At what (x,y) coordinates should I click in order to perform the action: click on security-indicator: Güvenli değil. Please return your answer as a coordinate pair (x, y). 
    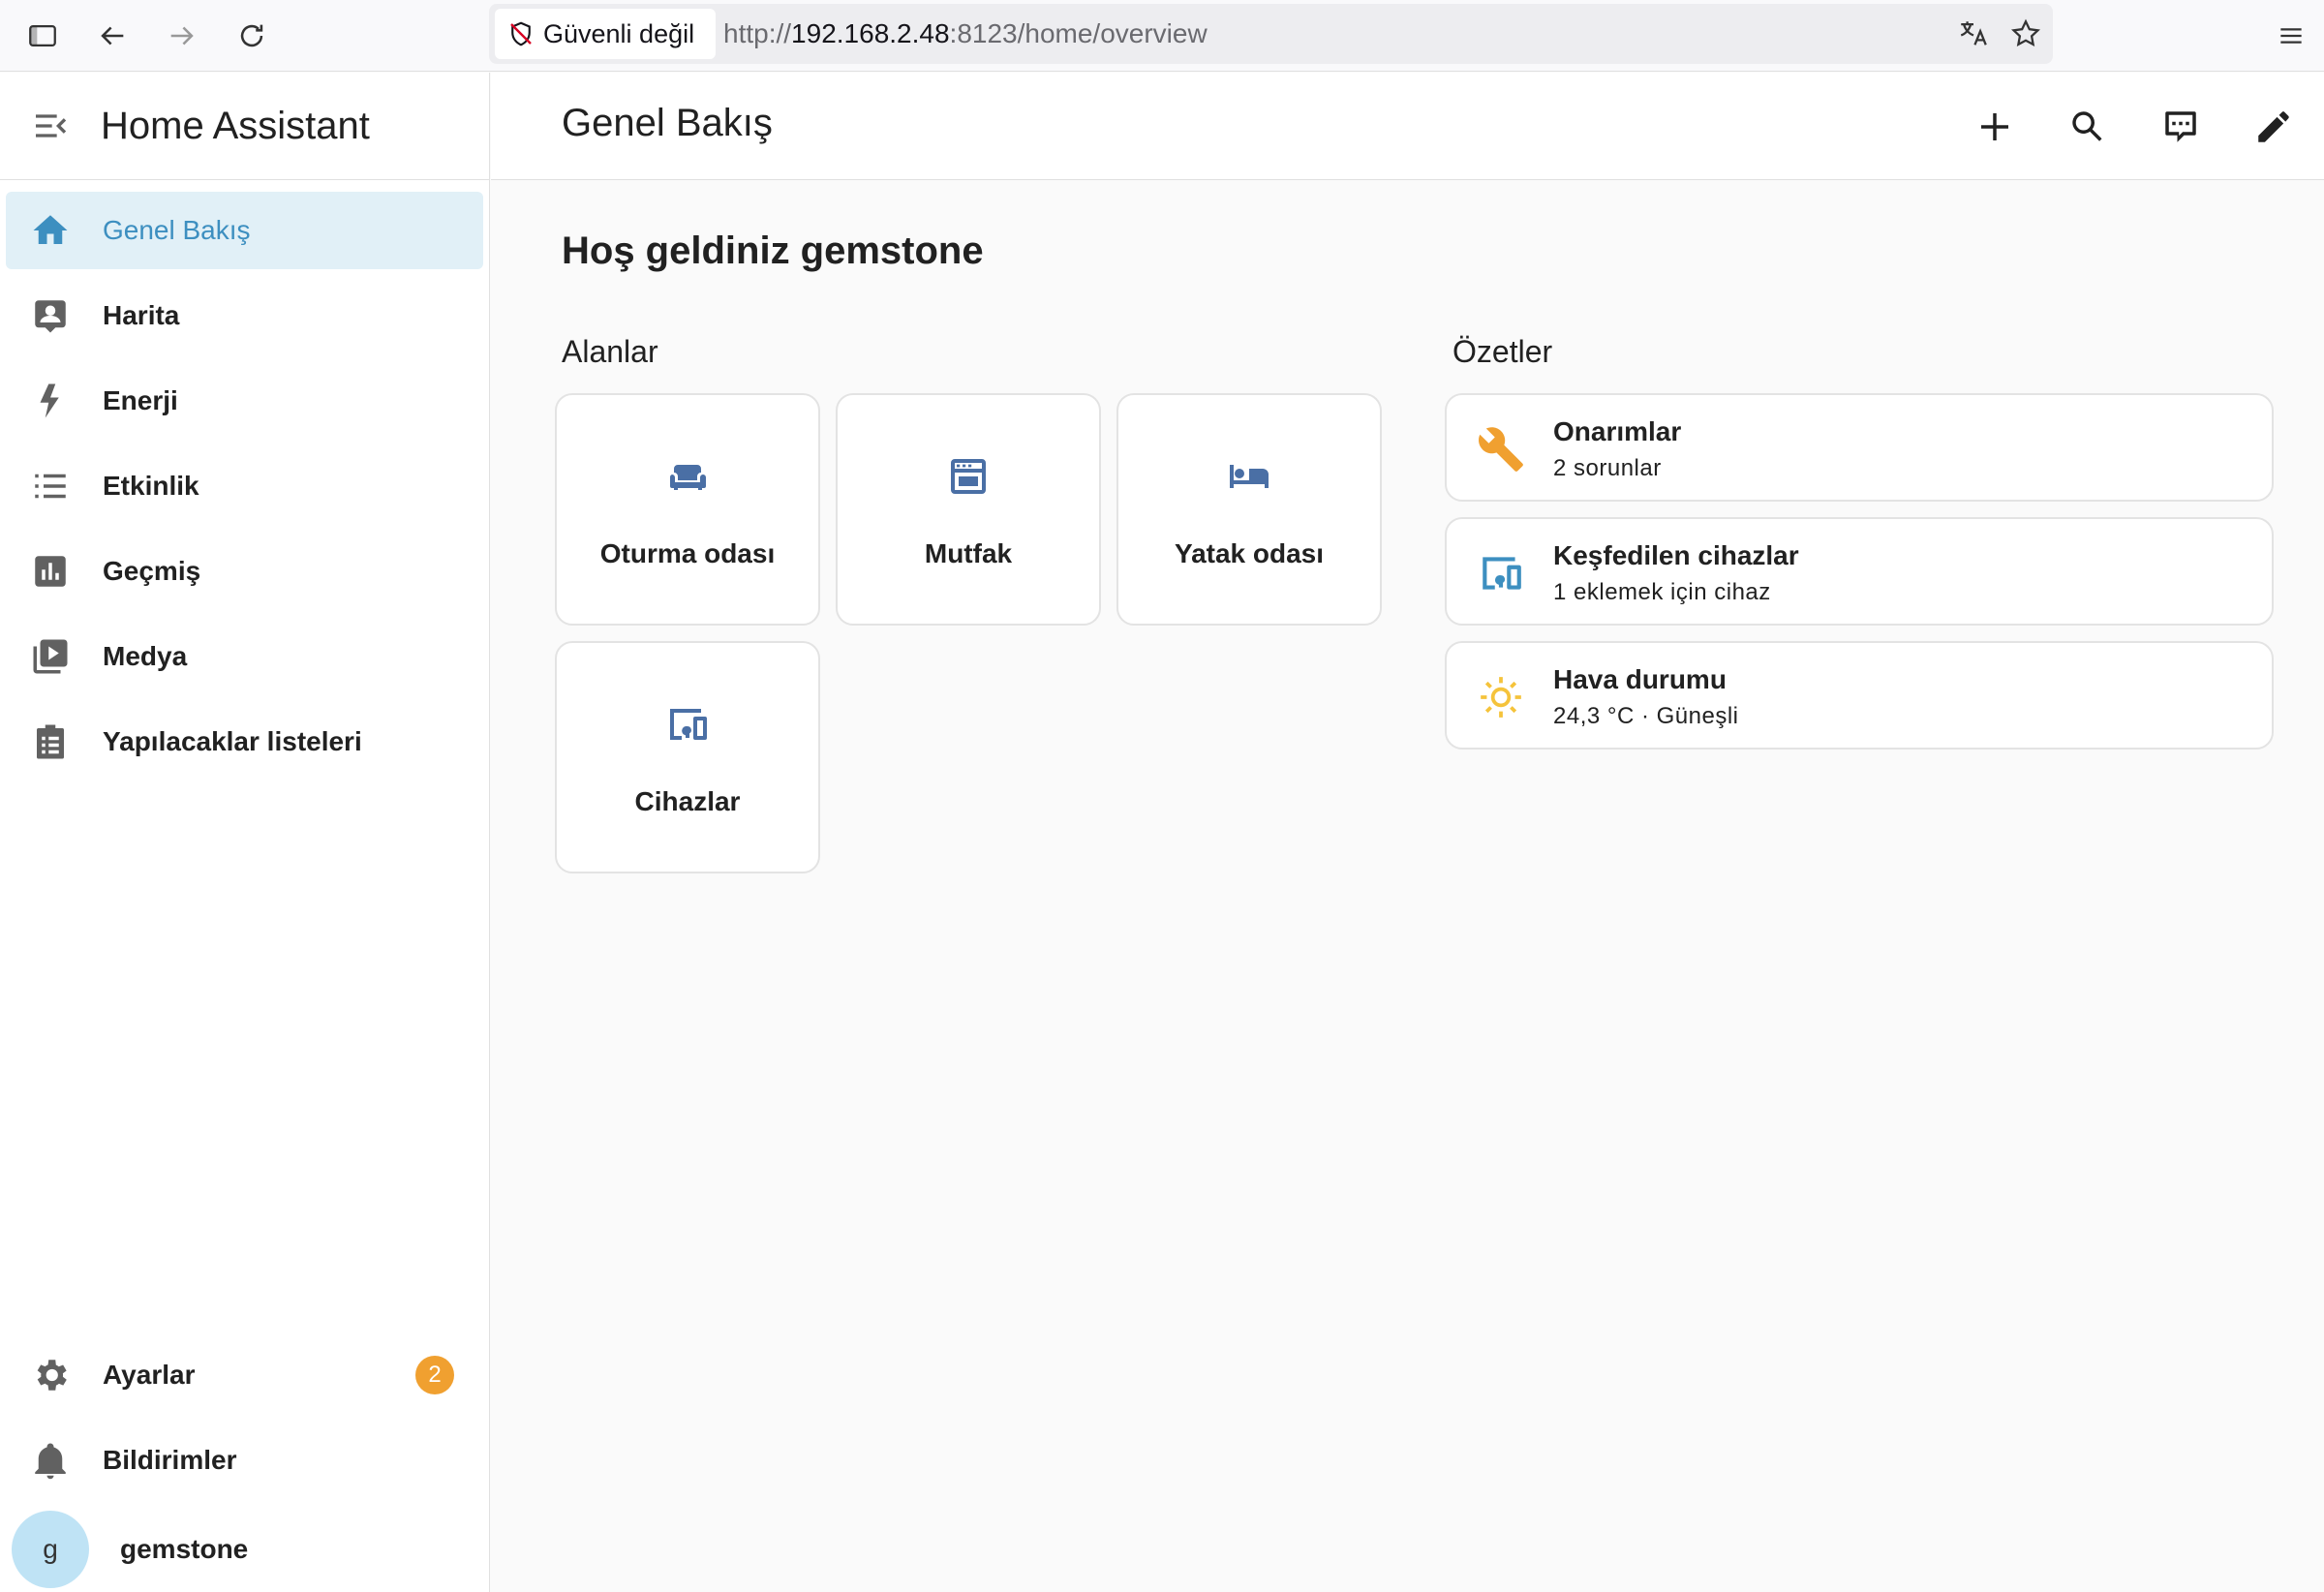
    Looking at the image, I should click on (605, 34).